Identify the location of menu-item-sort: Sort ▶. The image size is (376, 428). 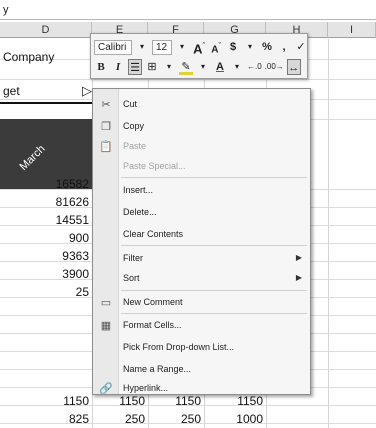
(201, 279).